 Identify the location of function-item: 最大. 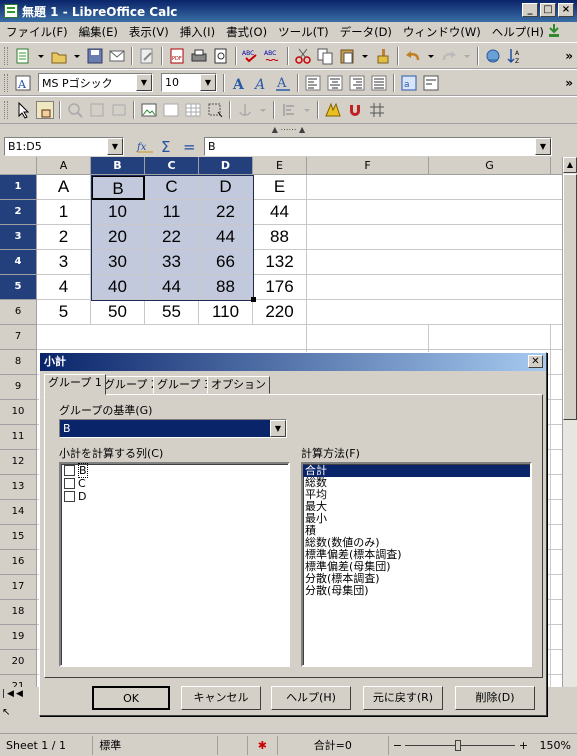
(416, 507).